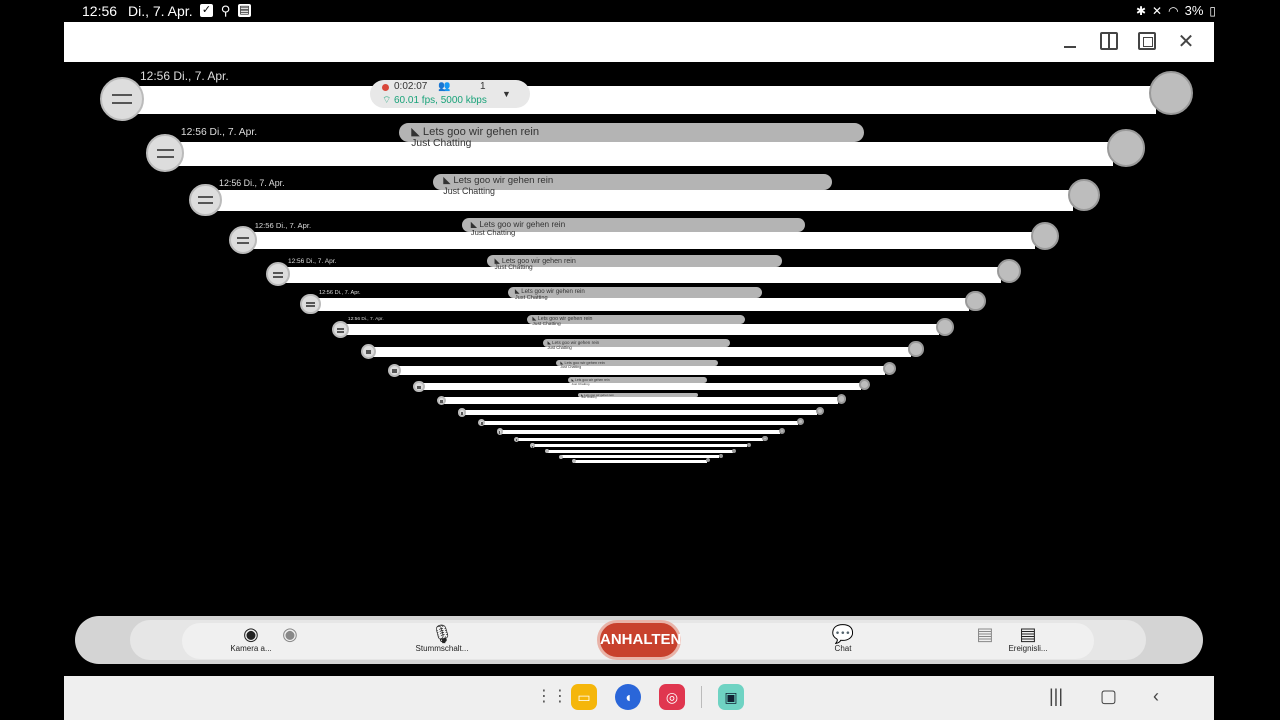  Describe the element at coordinates (639, 42) in the screenshot. I see `window-title-bar: ✕` at that location.